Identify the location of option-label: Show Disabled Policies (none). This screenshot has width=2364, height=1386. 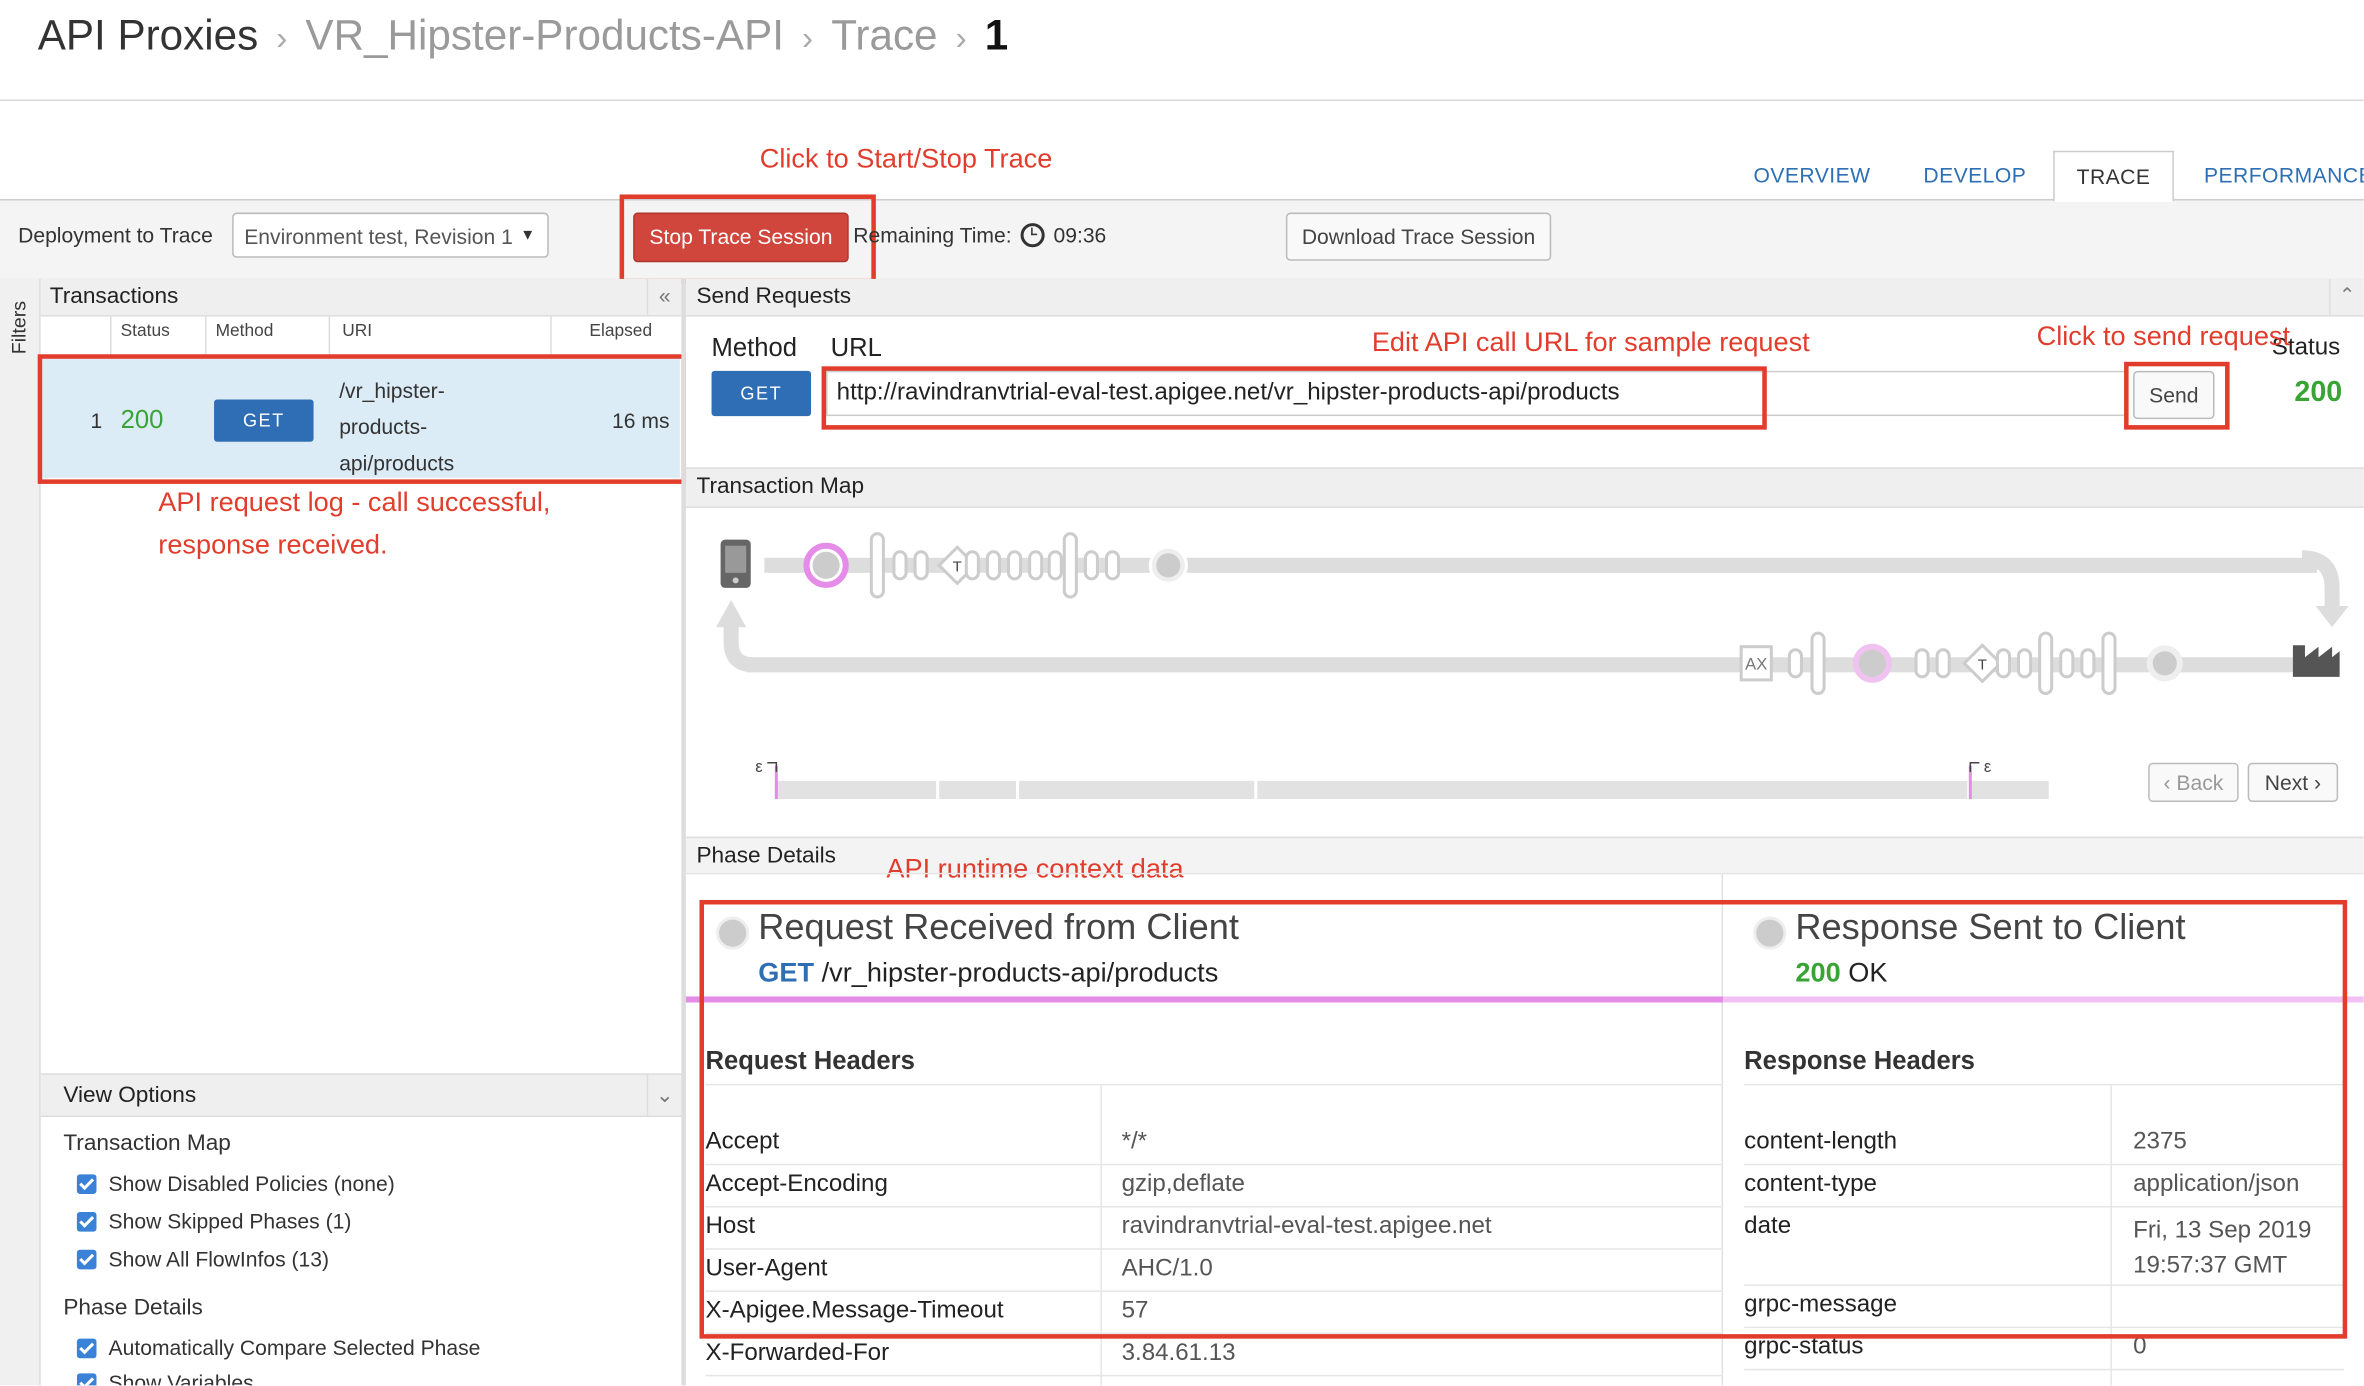
(251, 1183).